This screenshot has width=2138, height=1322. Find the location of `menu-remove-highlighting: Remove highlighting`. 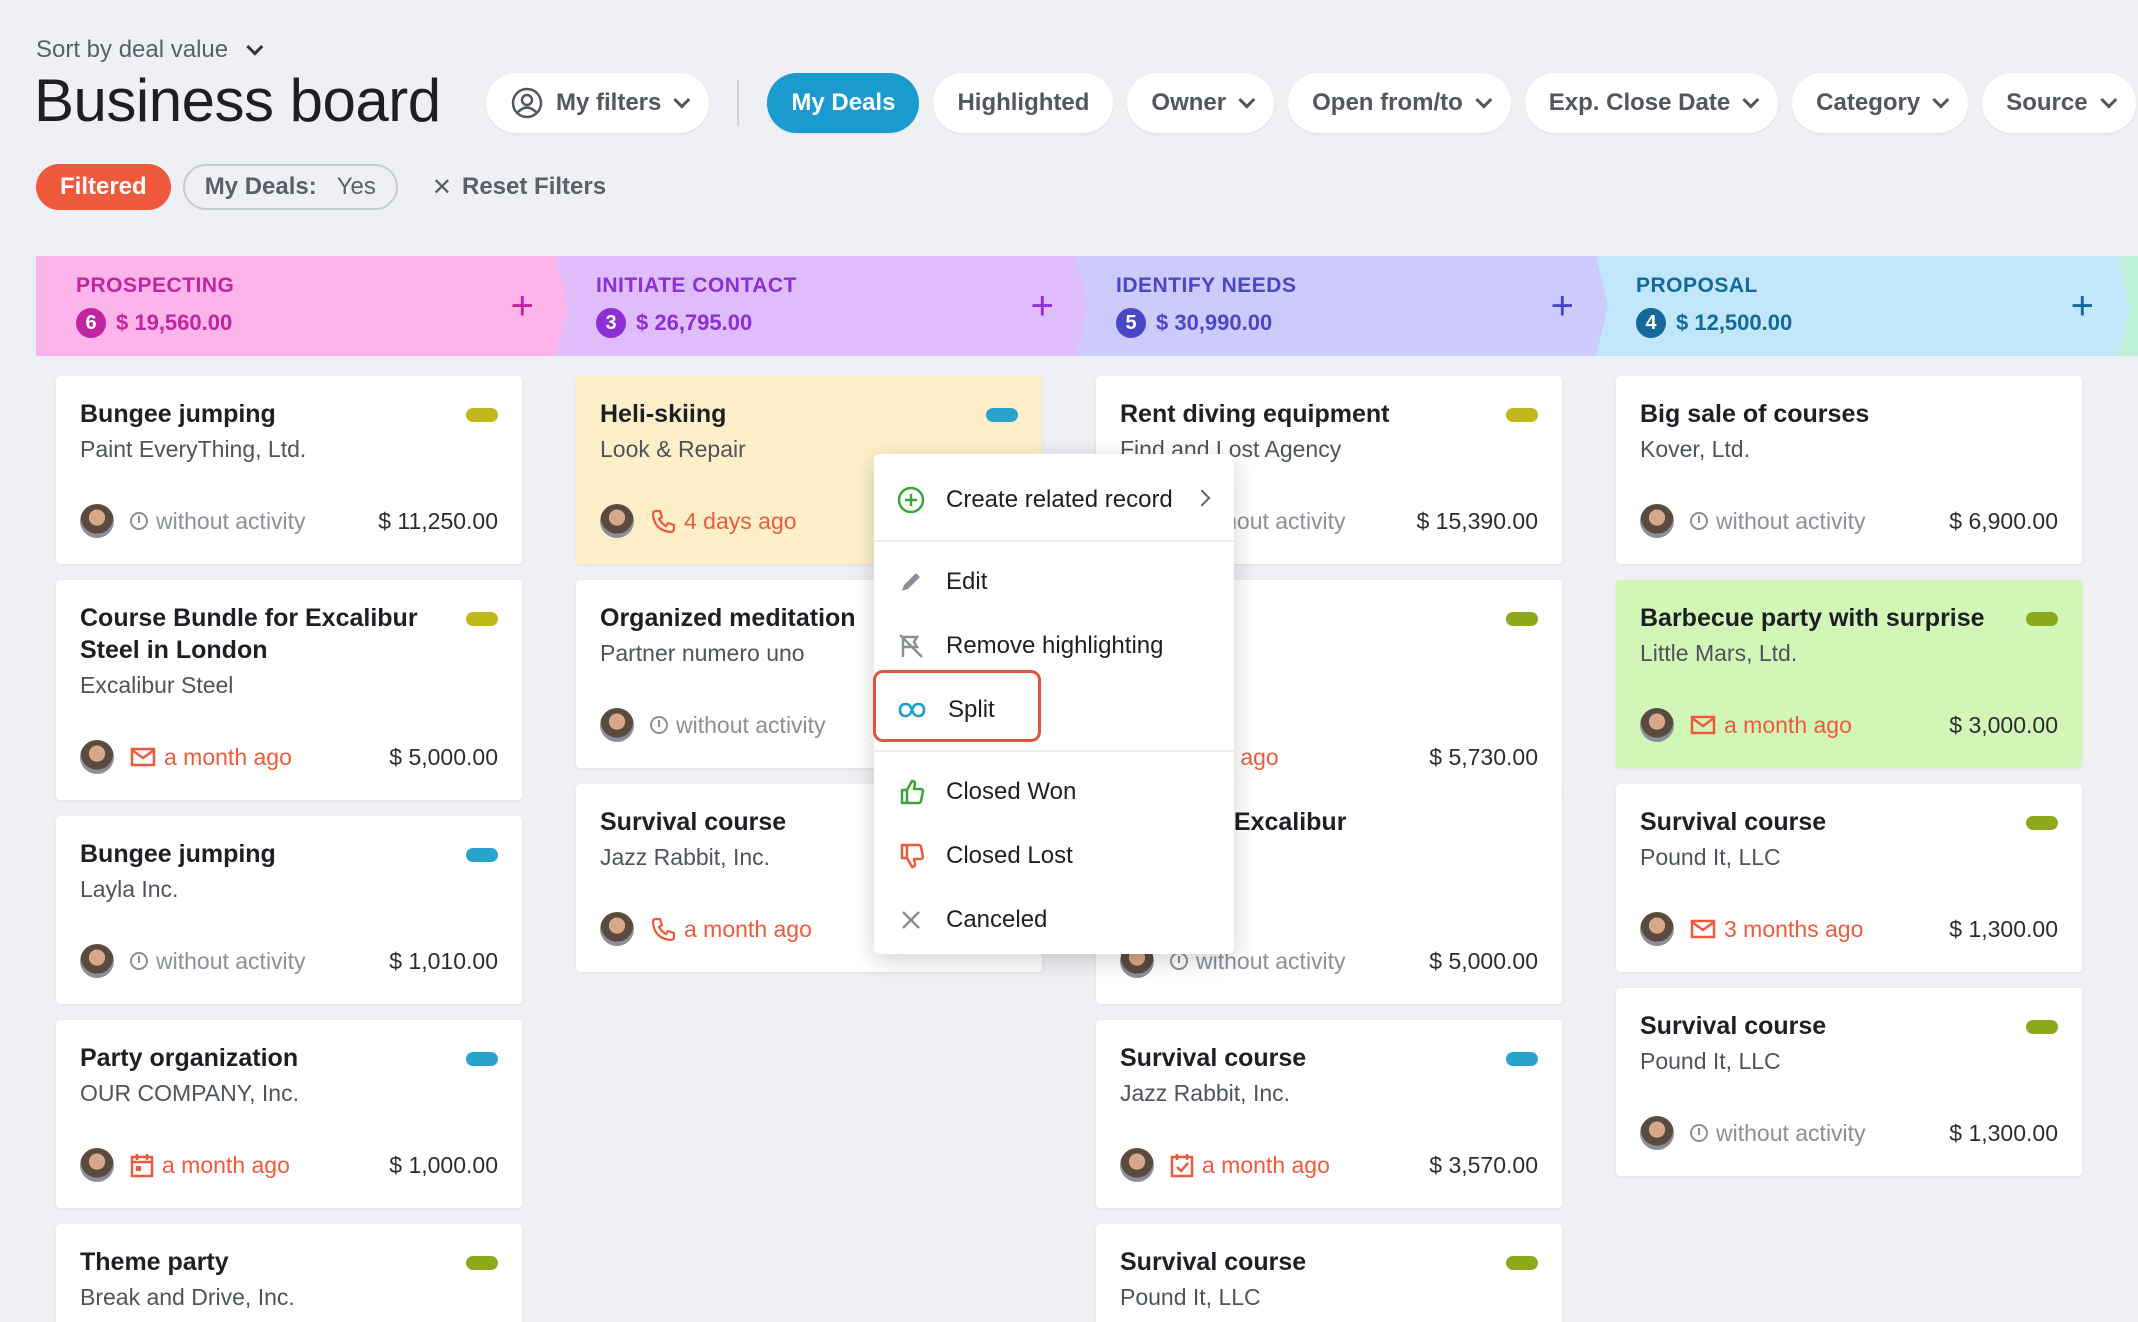

menu-remove-highlighting: Remove highlighting is located at coordinates (1054, 646).